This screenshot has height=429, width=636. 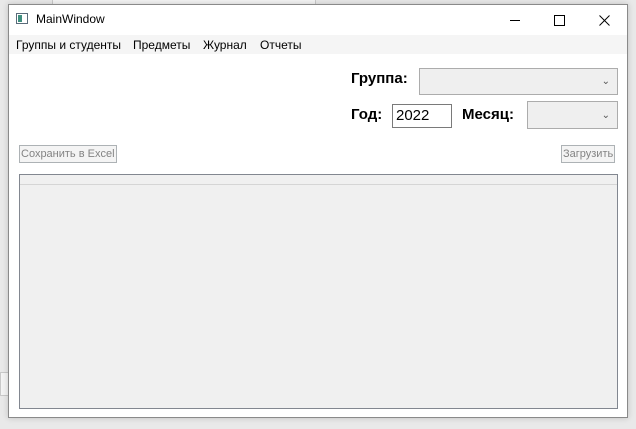 What do you see at coordinates (518, 81) in the screenshot?
I see `group-select: ⌄` at bounding box center [518, 81].